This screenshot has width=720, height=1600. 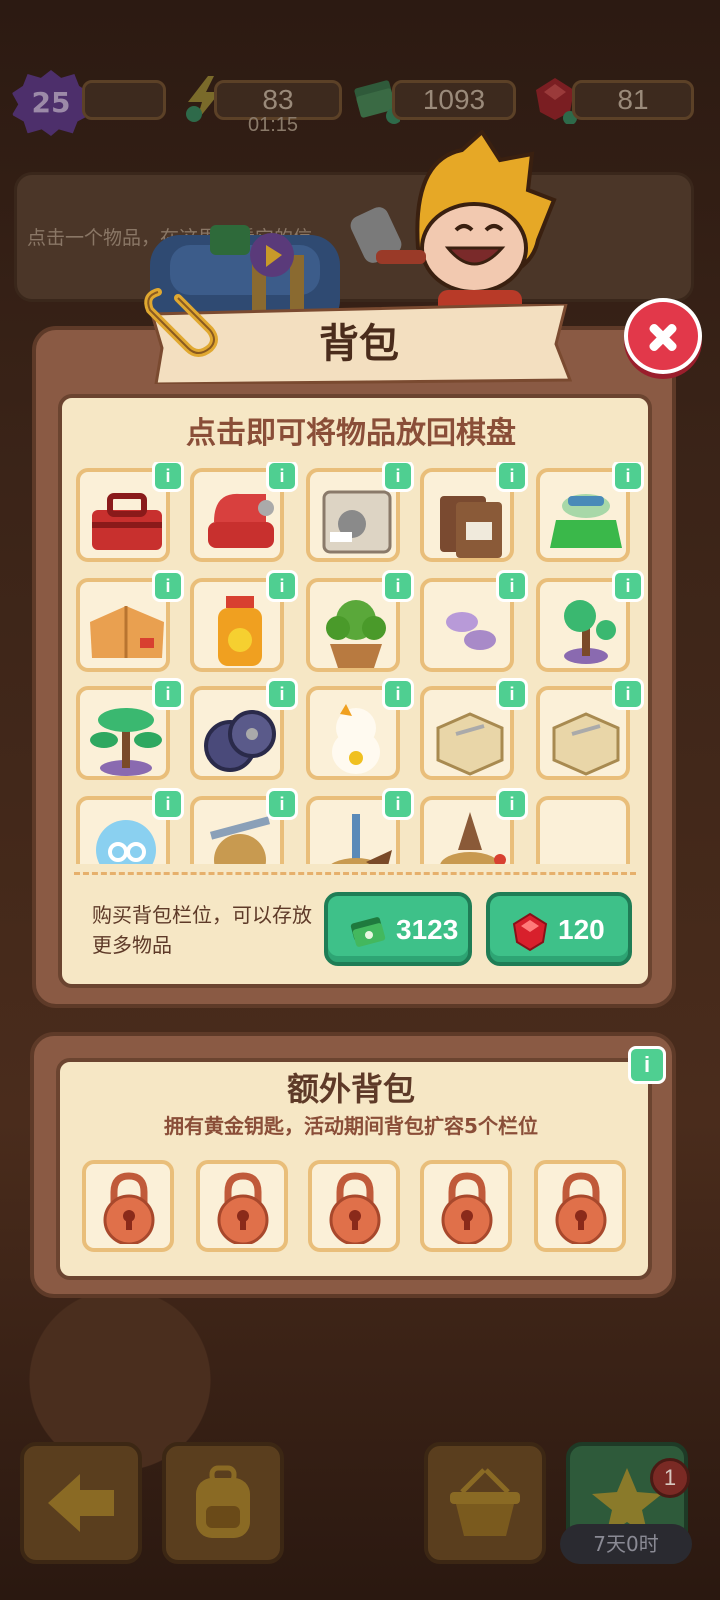 I want to click on purple-beans-icon, so click(x=471, y=631).